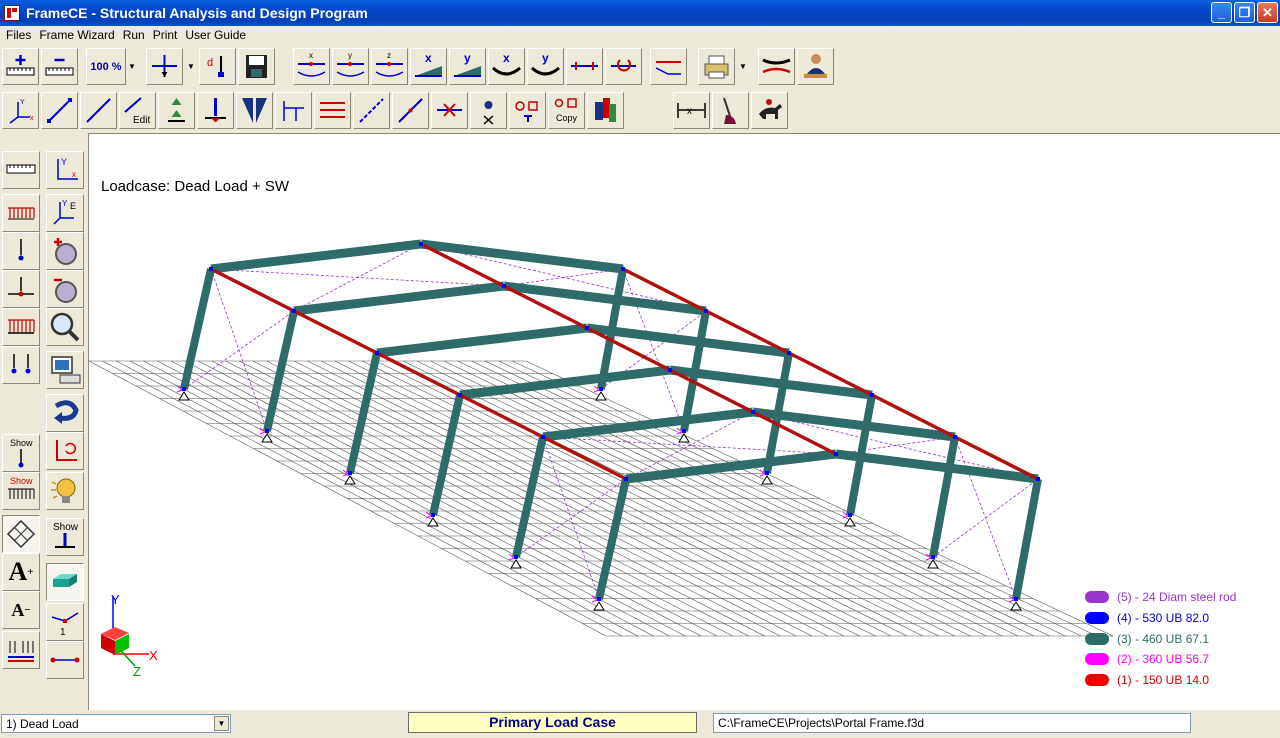 The width and height of the screenshot is (1280, 738). What do you see at coordinates (191, 66) in the screenshot?
I see `node-move-dropdown-arrow: ▼` at bounding box center [191, 66].